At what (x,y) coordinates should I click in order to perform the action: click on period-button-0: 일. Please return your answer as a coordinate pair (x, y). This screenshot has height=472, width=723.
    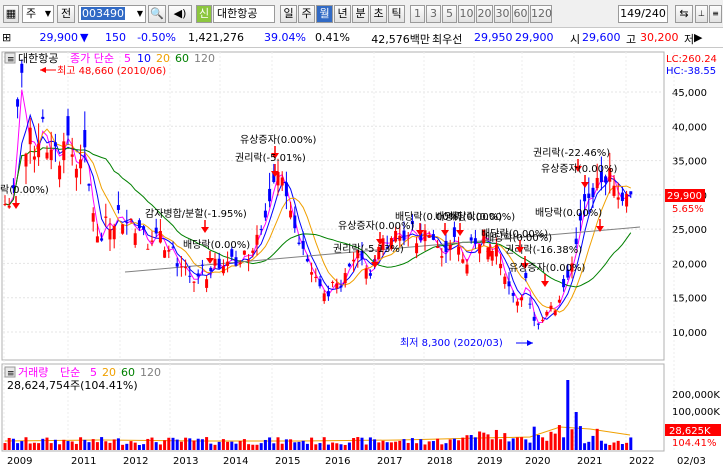
    Looking at the image, I should click on (288, 14).